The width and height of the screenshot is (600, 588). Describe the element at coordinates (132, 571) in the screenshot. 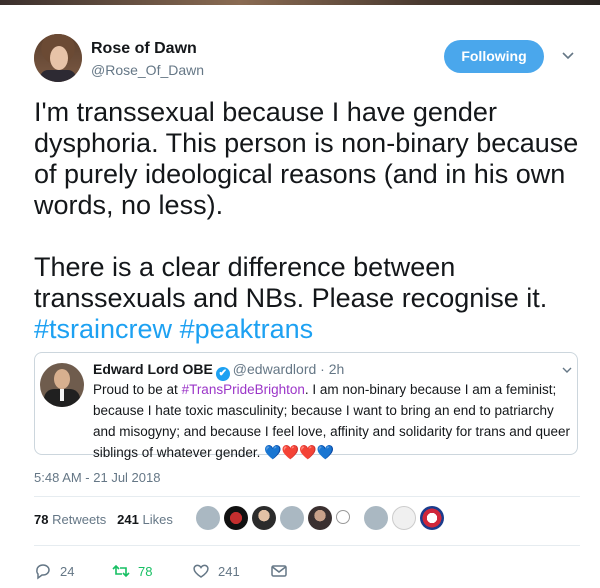

I see `retweet-button: 78` at that location.